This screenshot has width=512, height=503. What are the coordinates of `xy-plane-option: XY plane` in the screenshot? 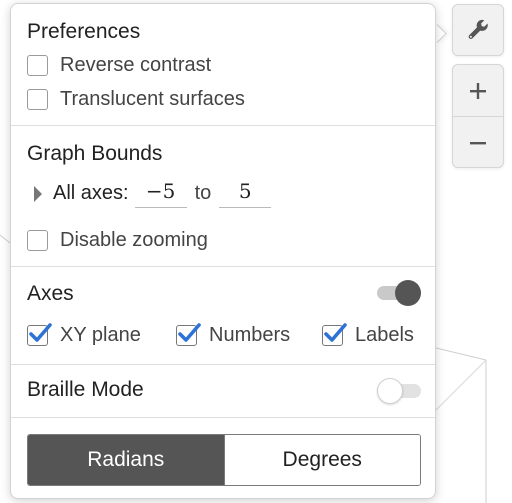 It's located at (84, 335).